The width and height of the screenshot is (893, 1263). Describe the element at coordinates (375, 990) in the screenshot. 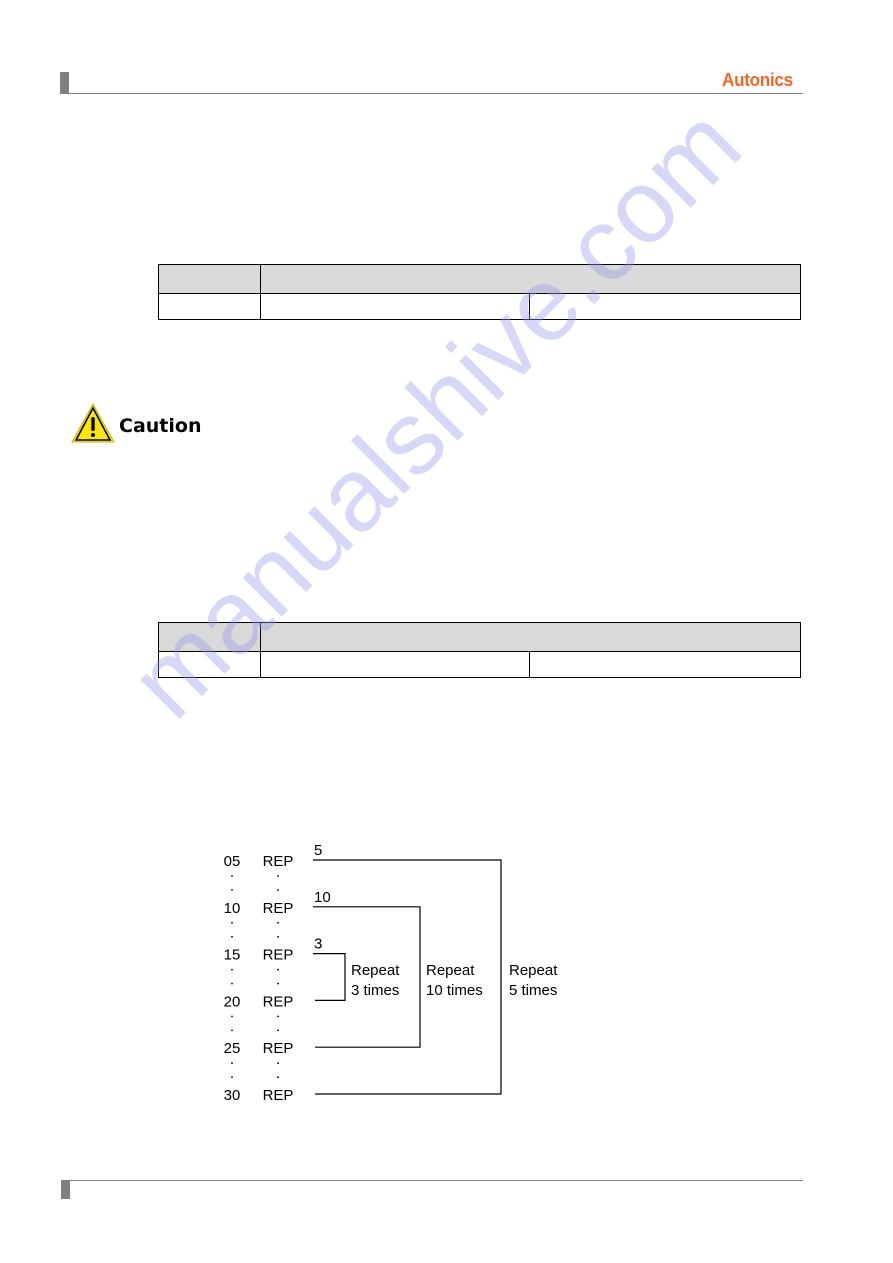

I see `loop-caption: 3 times` at that location.